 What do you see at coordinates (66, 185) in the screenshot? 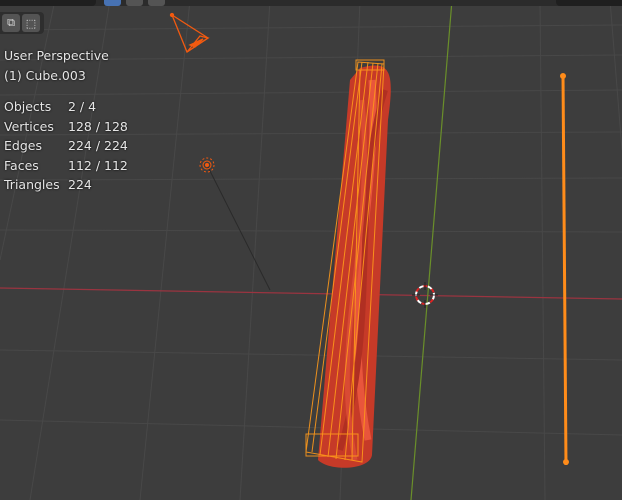
I see `stat-row-triangles: Triangles 224` at bounding box center [66, 185].